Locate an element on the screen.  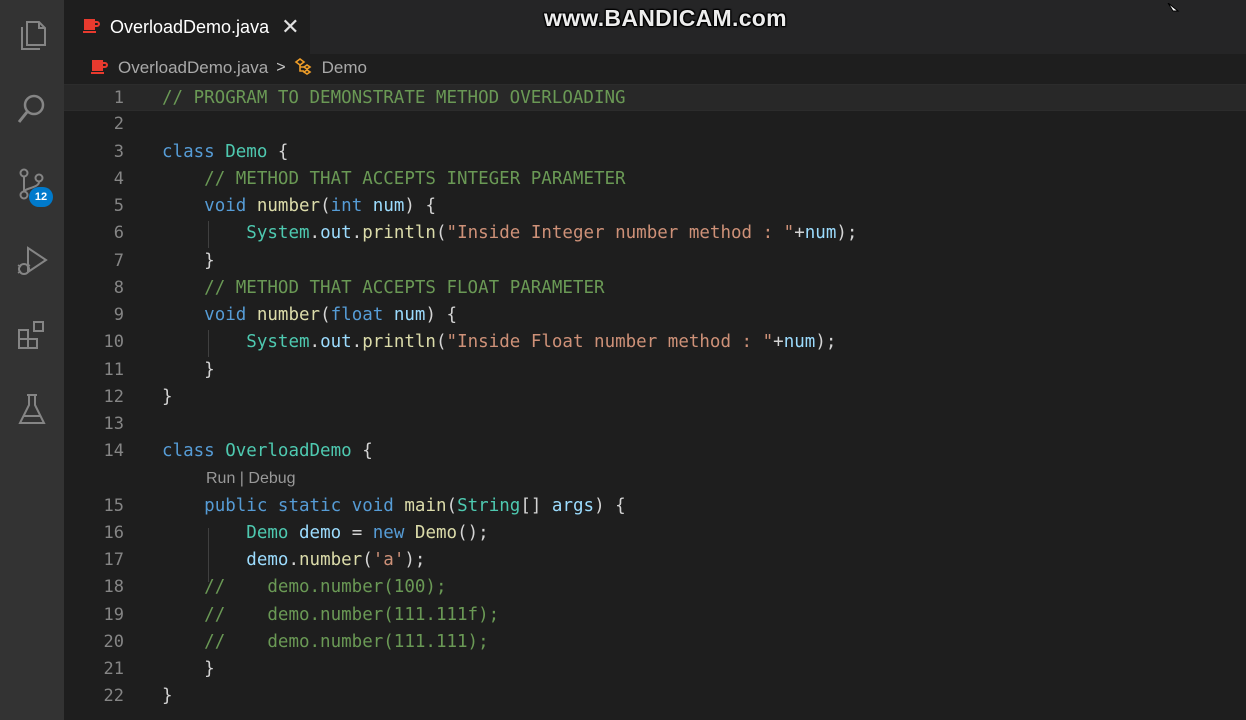
code-token: // METHOD THAT ACCEPTS INTEGER PARAMETER is located at coordinates (415, 178).